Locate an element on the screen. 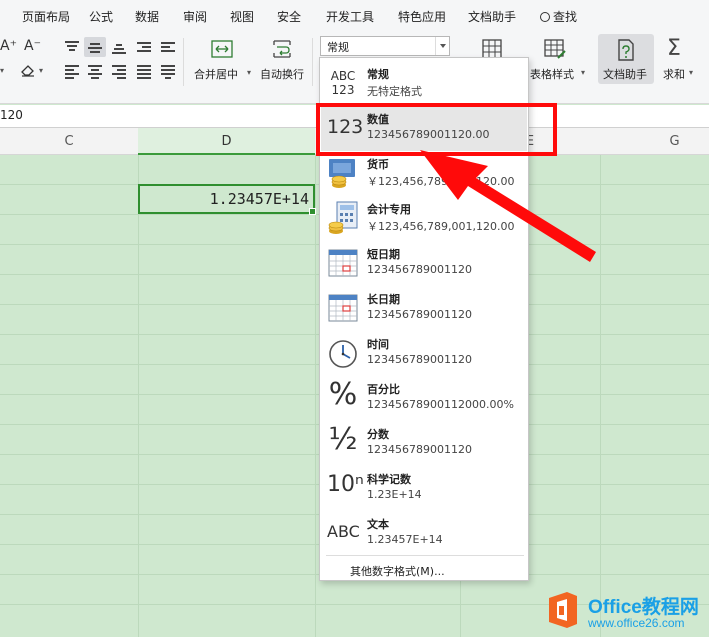  menu-separator is located at coordinates (425, 555).